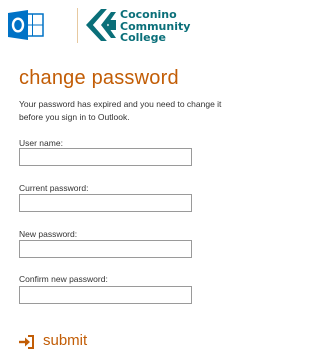  Describe the element at coordinates (105, 295) in the screenshot. I see `confirm-password-input` at that location.